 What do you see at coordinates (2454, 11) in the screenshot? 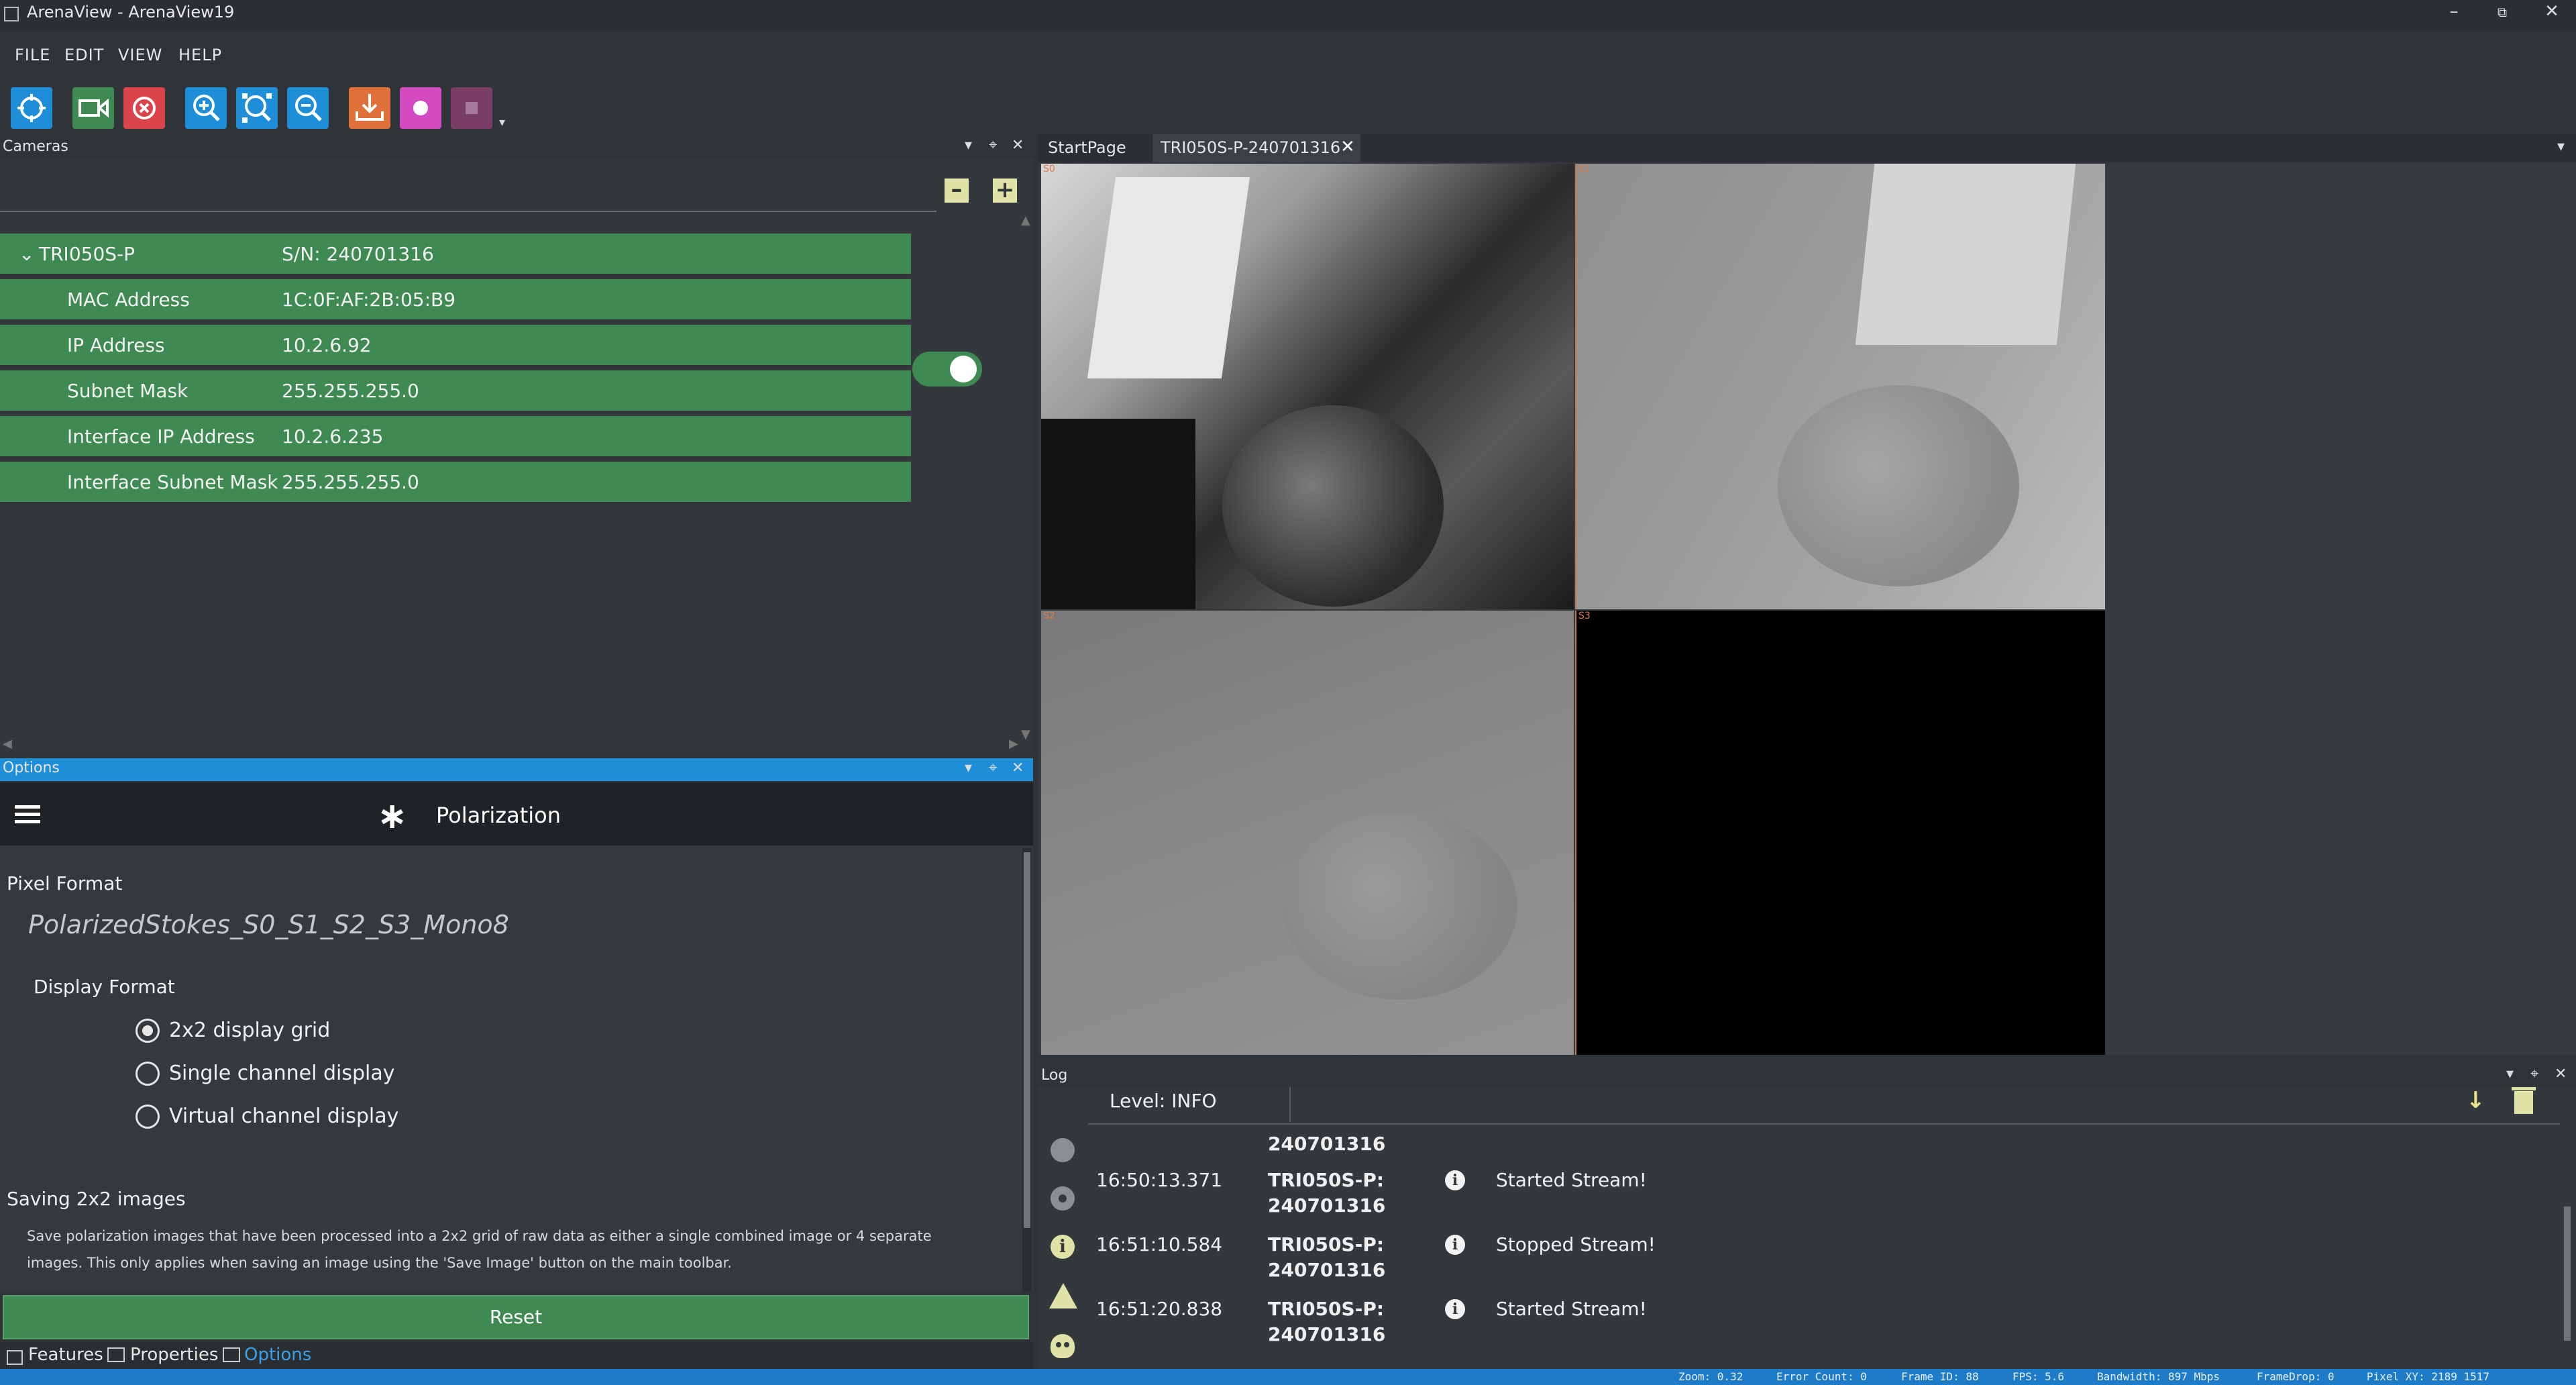
I see `minimize-button: –` at bounding box center [2454, 11].